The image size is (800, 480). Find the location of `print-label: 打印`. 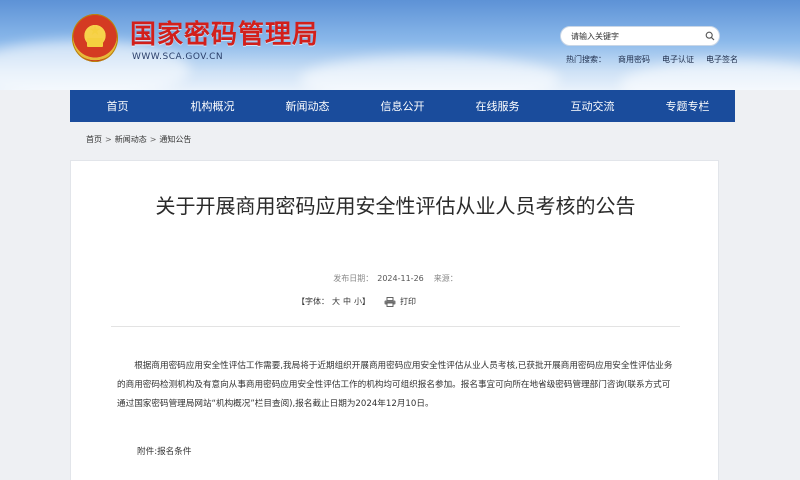

print-label: 打印 is located at coordinates (408, 301).